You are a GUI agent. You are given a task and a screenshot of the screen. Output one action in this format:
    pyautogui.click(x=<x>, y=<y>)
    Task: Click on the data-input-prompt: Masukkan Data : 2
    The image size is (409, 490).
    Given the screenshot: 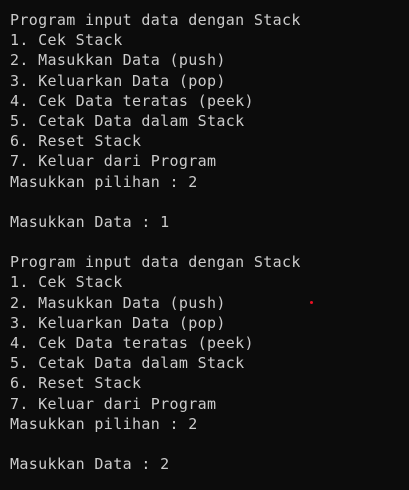 What is the action you would take?
    pyautogui.click(x=90, y=464)
    